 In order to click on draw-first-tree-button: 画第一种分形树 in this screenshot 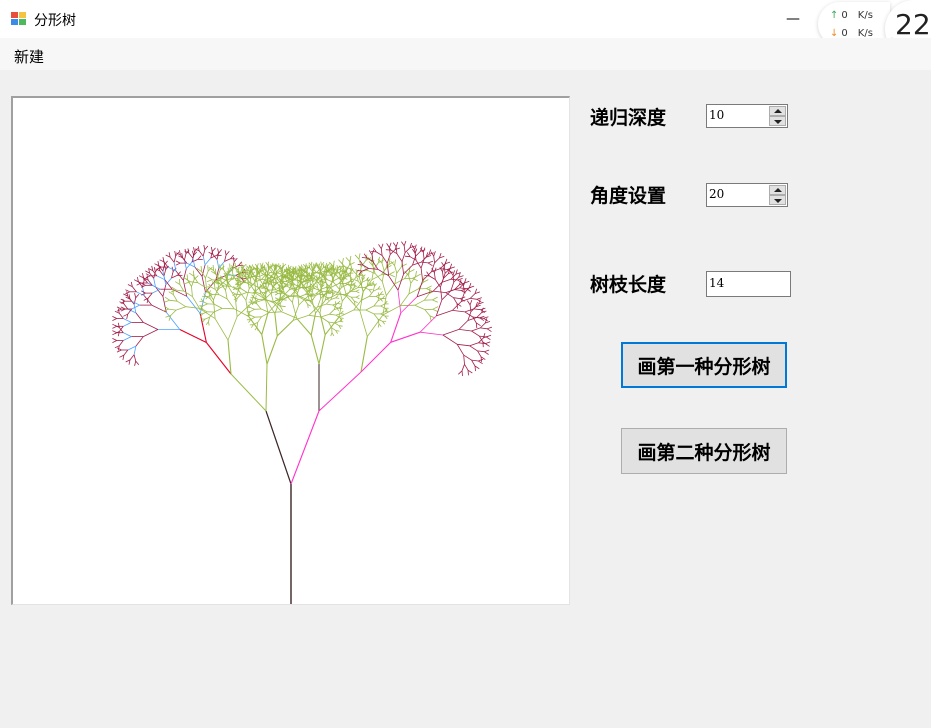, I will do `click(704, 365)`.